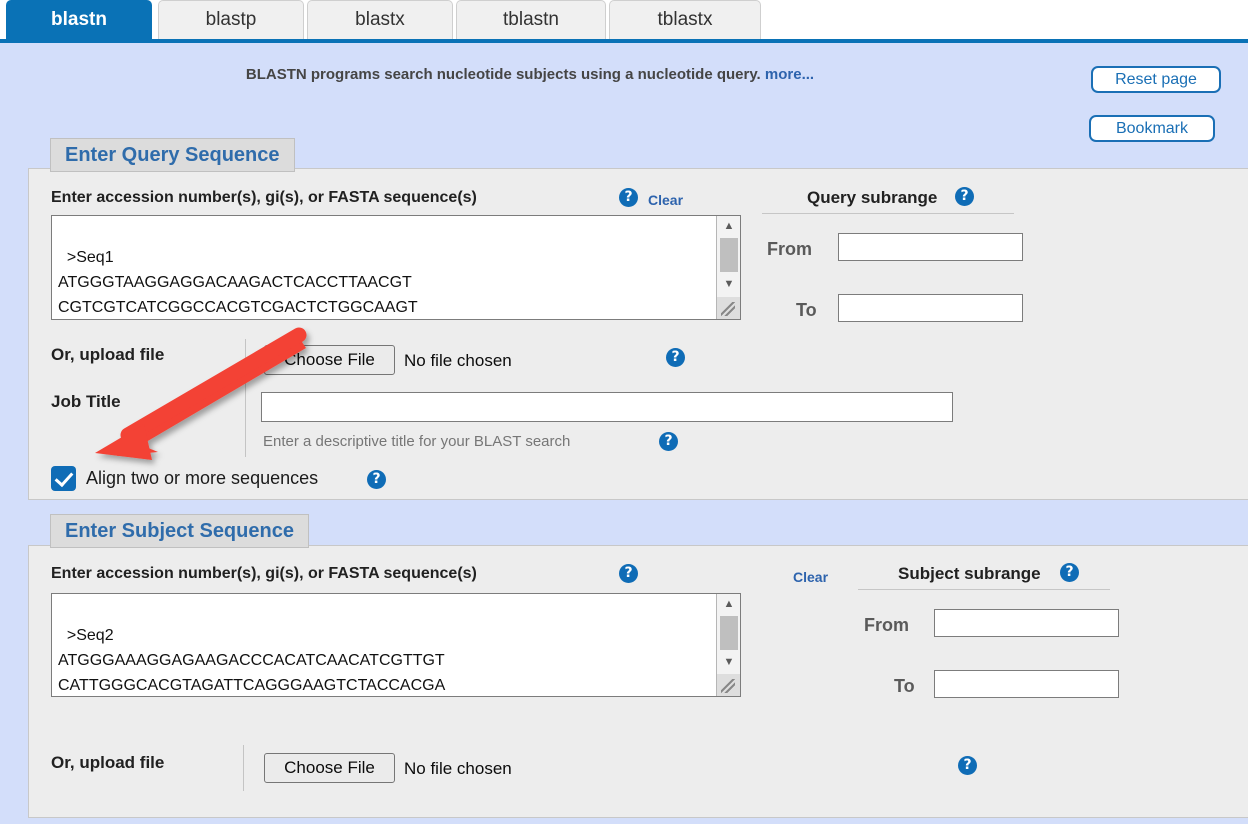 The image size is (1248, 824). I want to click on tab-blastx-label: blastx, so click(380, 19).